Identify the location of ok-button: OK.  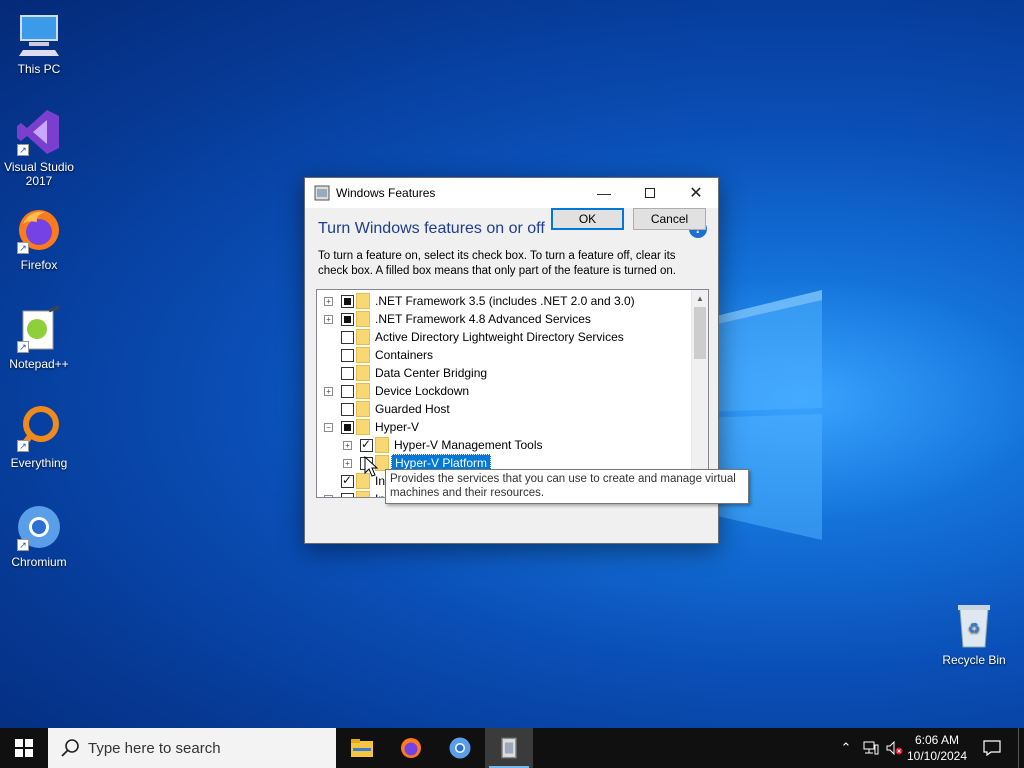
(587, 219).